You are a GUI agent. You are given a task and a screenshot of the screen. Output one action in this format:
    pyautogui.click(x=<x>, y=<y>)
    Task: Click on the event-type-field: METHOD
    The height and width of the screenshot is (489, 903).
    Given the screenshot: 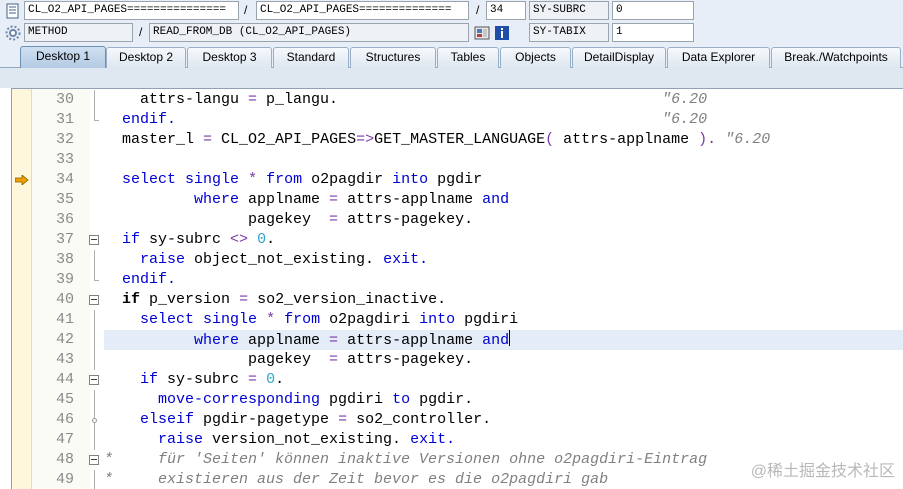 What is the action you would take?
    pyautogui.click(x=78, y=32)
    